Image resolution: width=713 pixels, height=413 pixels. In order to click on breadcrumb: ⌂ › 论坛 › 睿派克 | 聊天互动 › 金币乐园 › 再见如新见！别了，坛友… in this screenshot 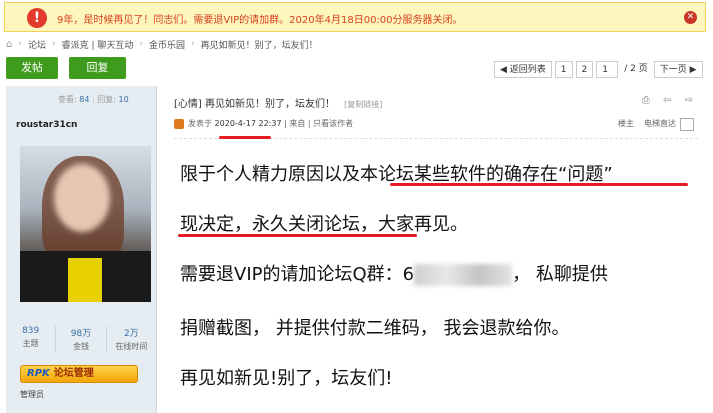, I will do `click(162, 44)`.